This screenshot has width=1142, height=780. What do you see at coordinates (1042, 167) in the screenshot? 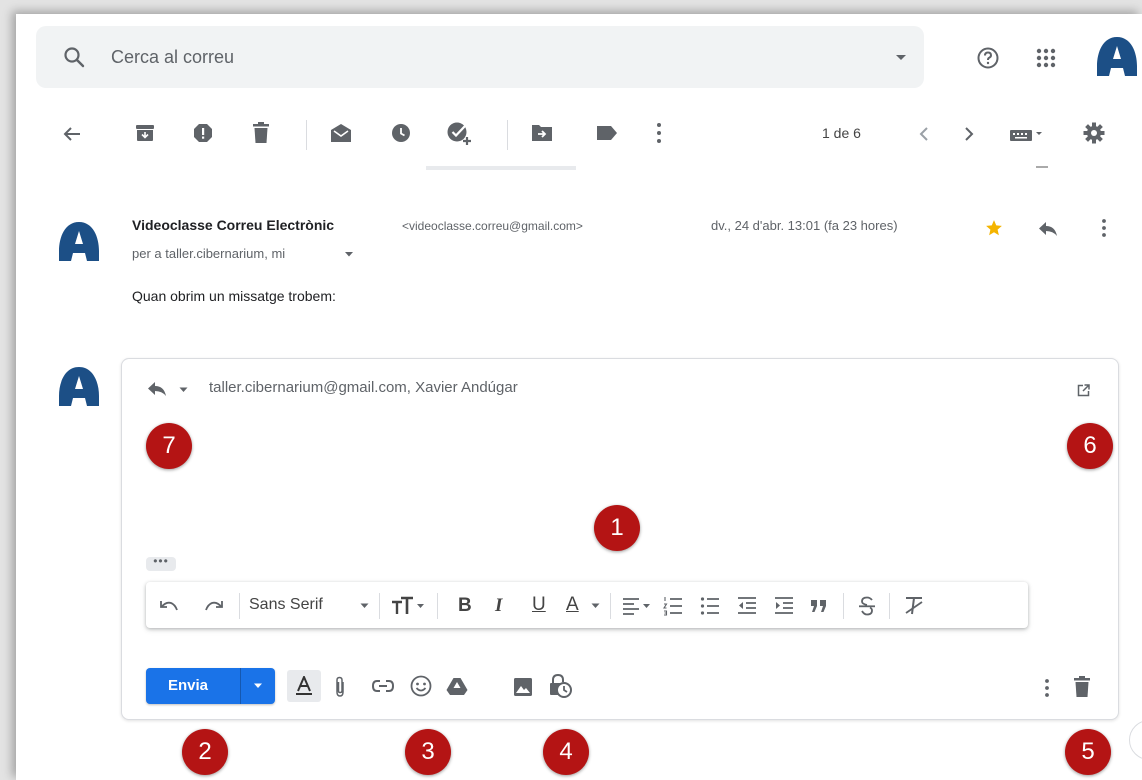
I see `scrolled-fragment-right` at bounding box center [1042, 167].